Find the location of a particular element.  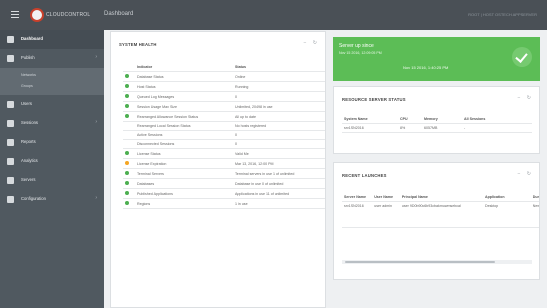

table-row: Host Status Running is located at coordinates (224, 86).